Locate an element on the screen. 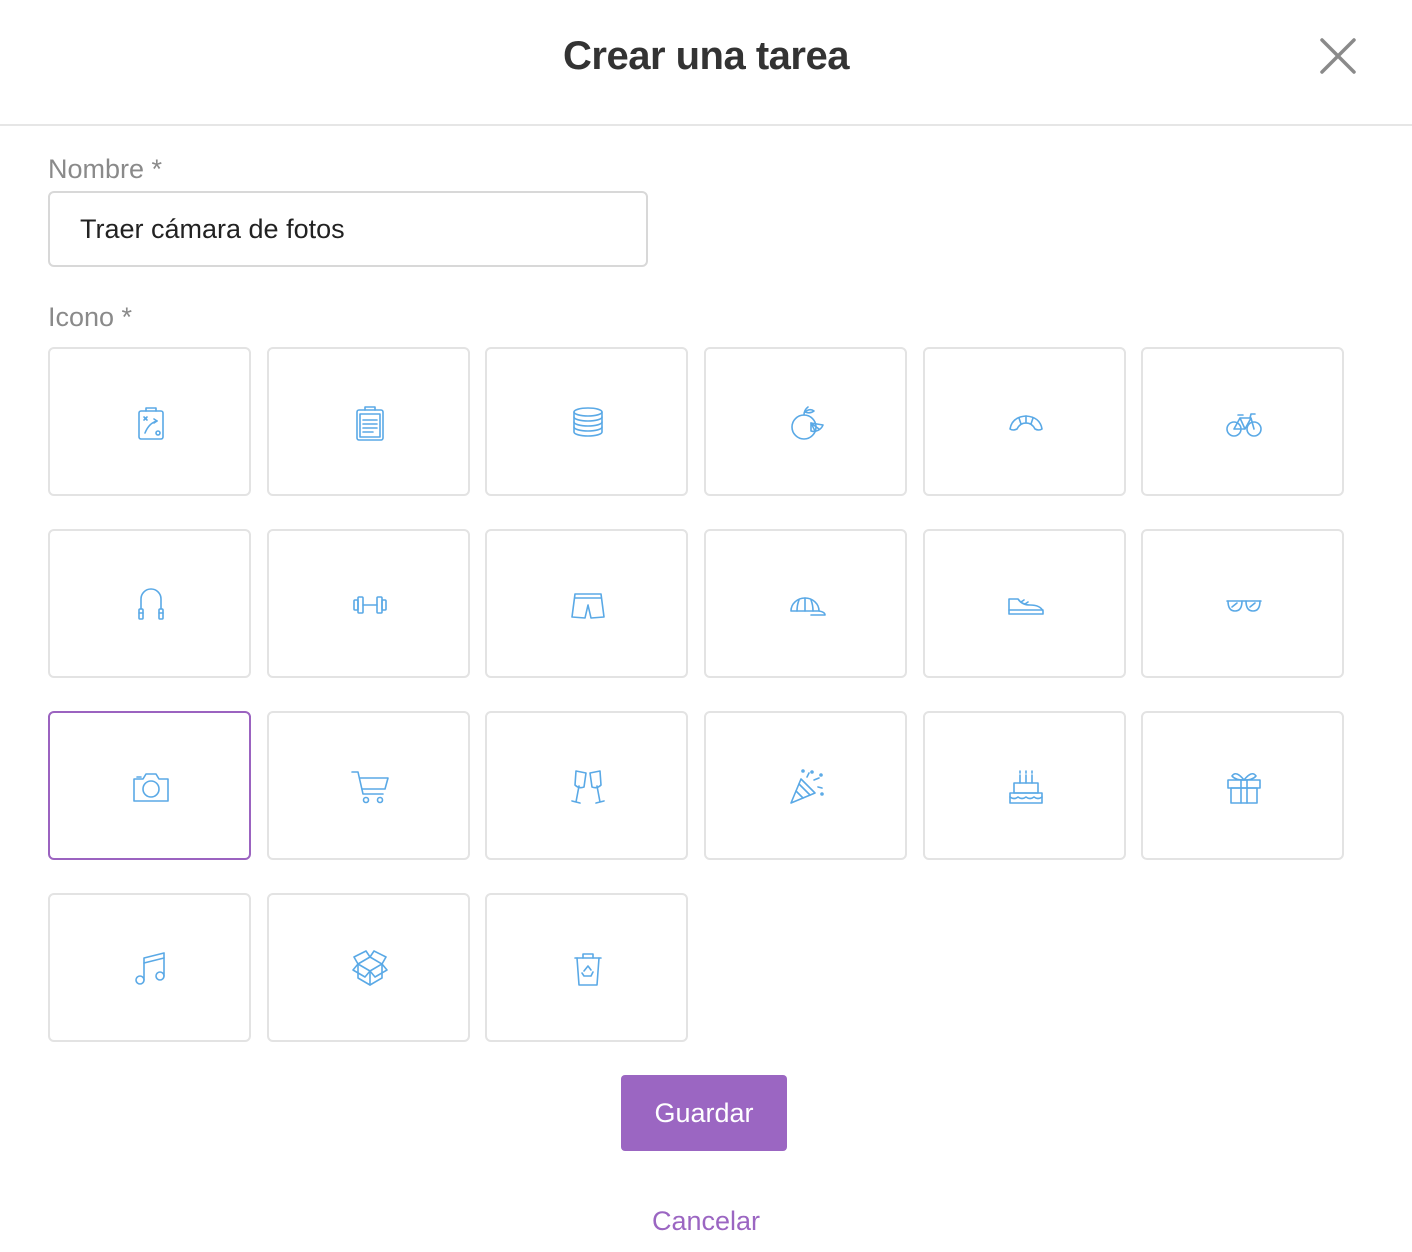 The height and width of the screenshot is (1252, 1412). camera-icon is located at coordinates (151, 787).